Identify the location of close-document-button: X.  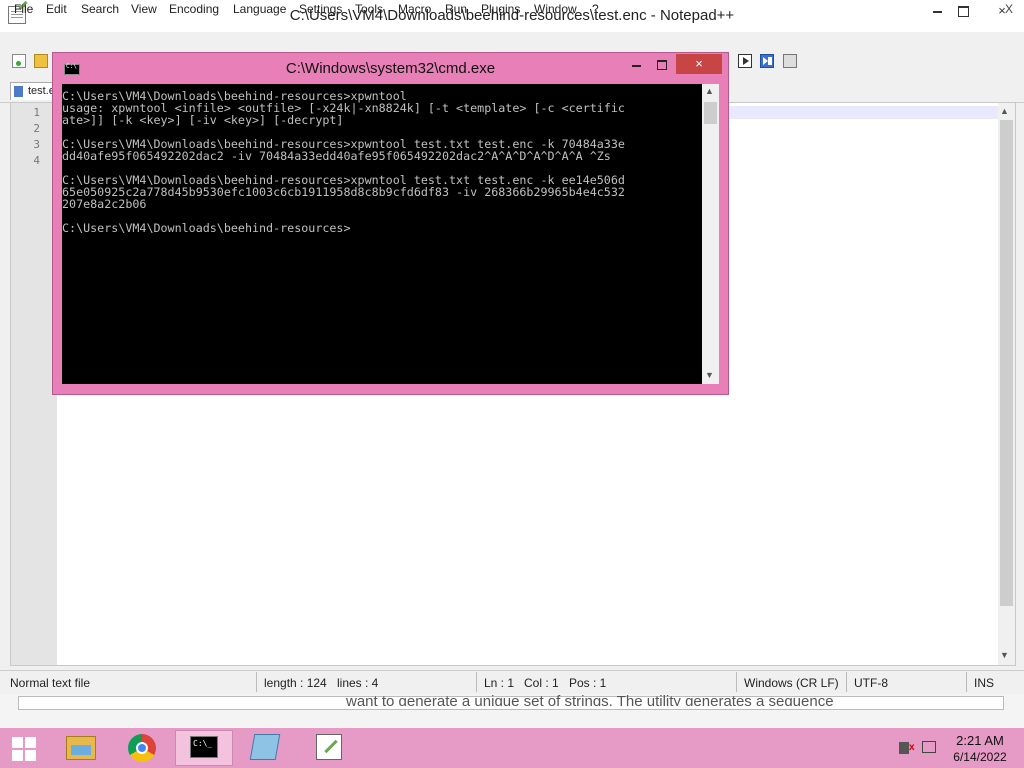
(1009, 9).